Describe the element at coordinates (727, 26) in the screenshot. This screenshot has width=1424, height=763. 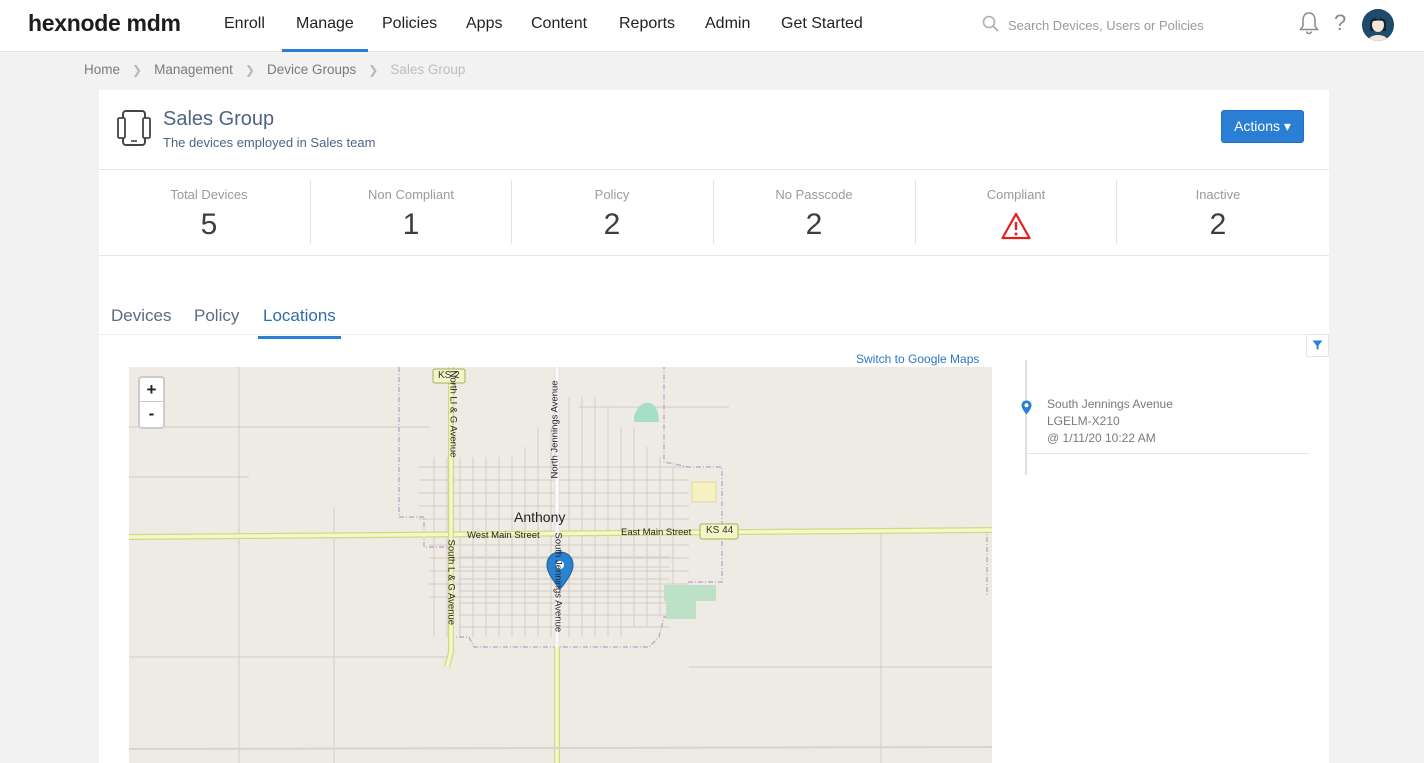
I see `nav-admin: Admin` at that location.